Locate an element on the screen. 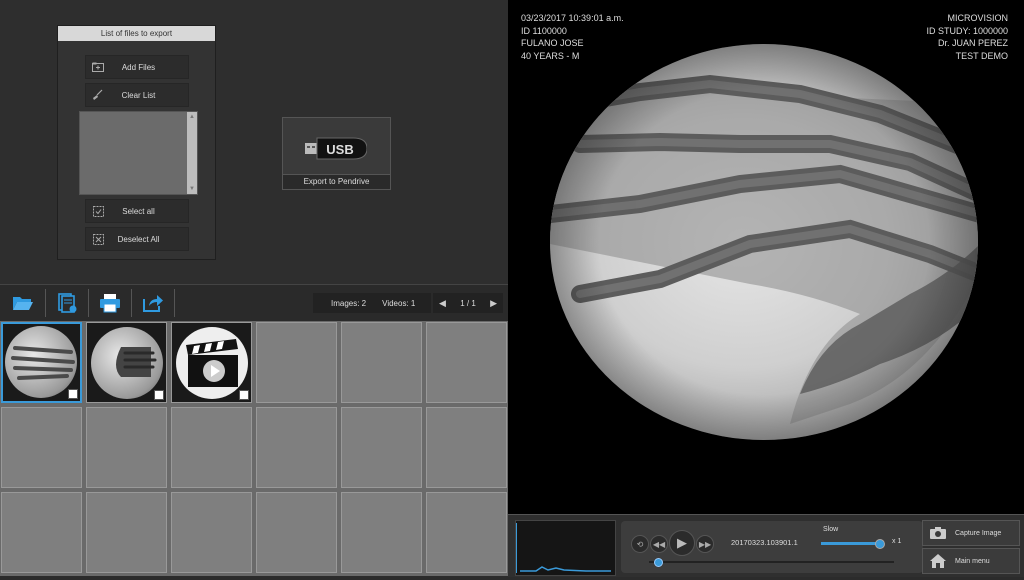  thumbnail-toolbar: Images: 2 Videos: 1 ◀ 1 / 1 ▶ is located at coordinates (254, 302).